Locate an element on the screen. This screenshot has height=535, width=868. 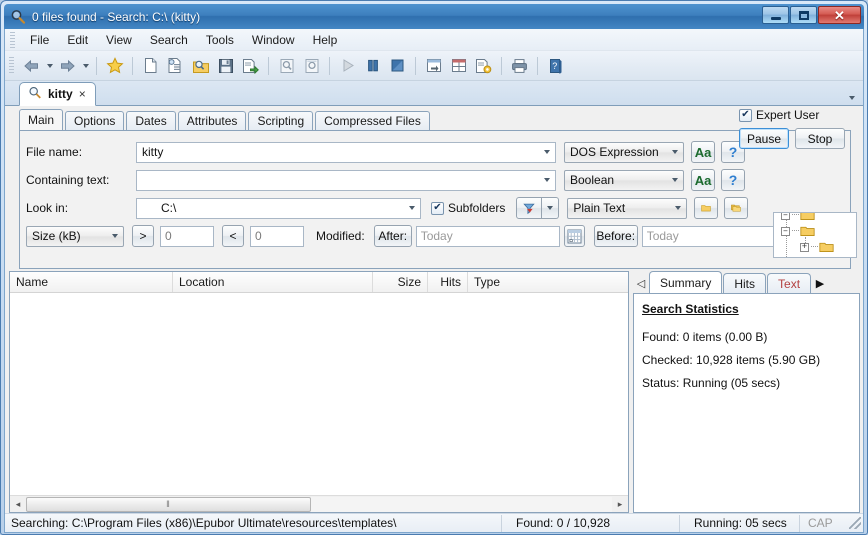
forward-button is located at coordinates (67, 66).